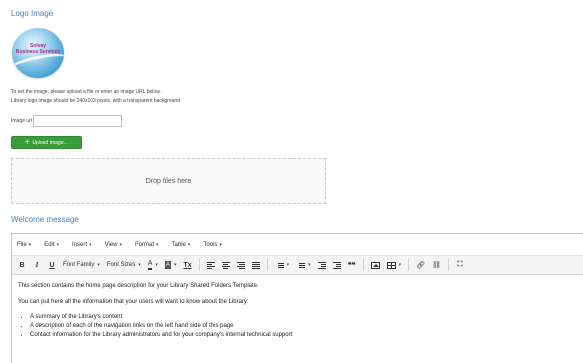  I want to click on menu-view: View ▾, so click(113, 245).